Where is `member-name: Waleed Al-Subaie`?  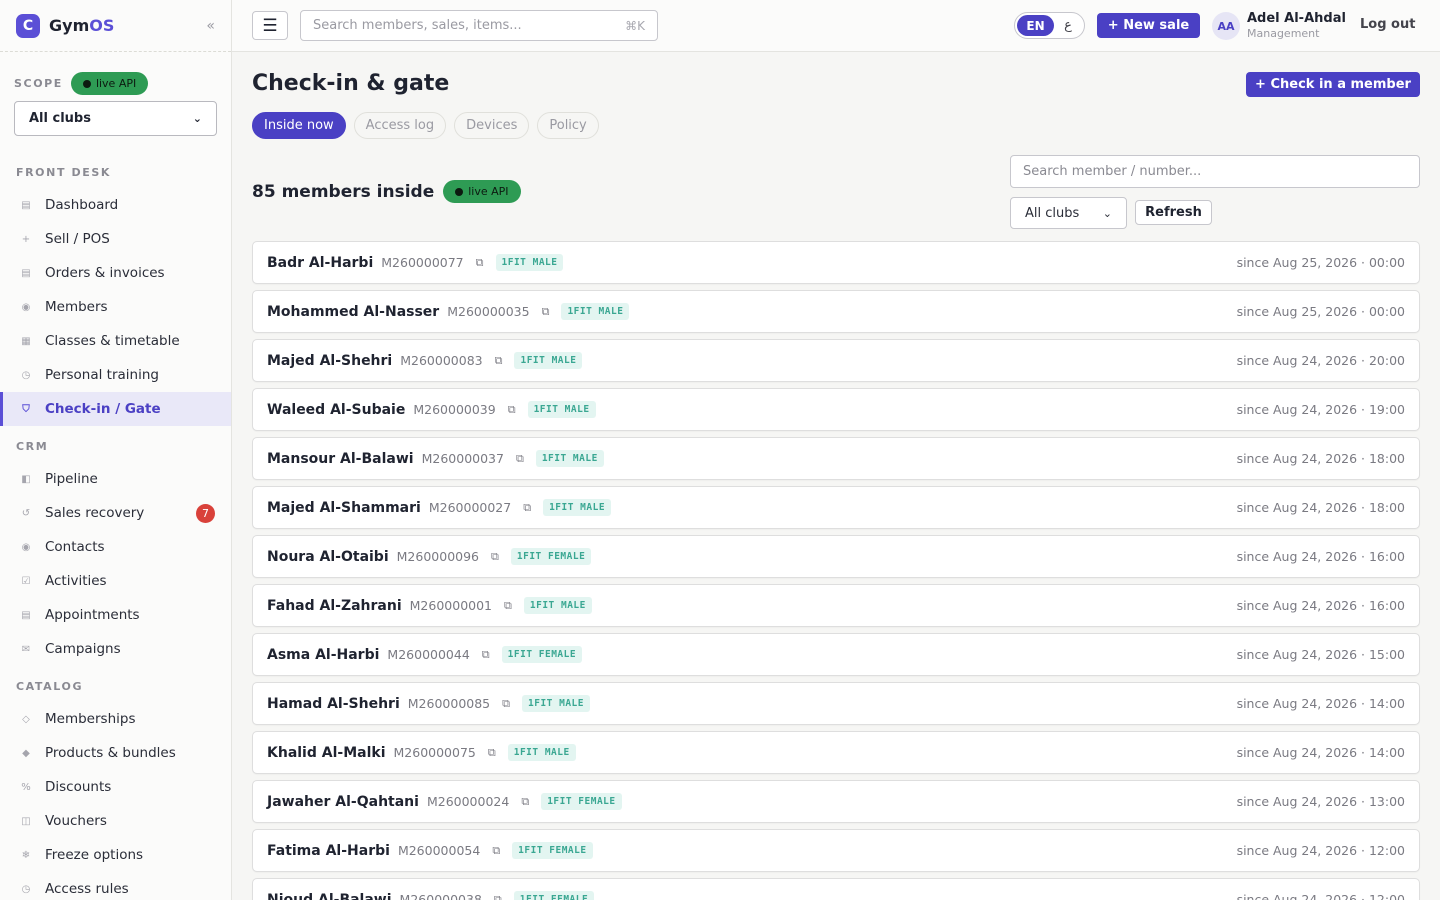 member-name: Waleed Al-Subaie is located at coordinates (336, 410).